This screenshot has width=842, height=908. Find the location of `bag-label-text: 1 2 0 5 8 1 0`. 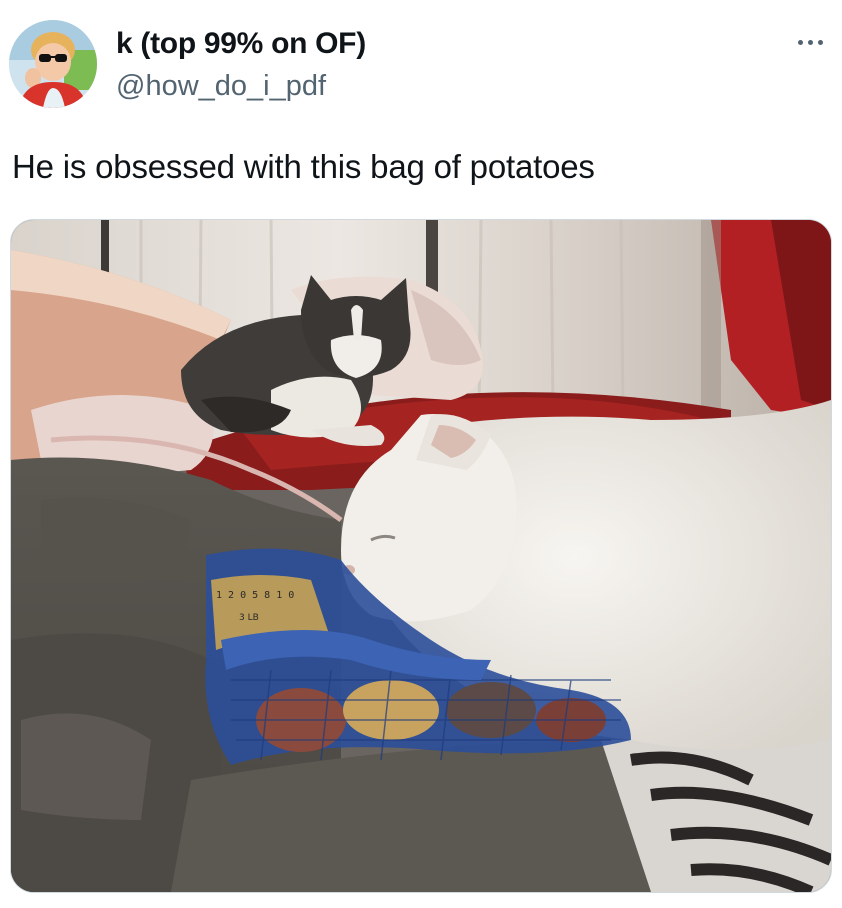

bag-label-text: 1 2 0 5 8 1 0 is located at coordinates (255, 595).